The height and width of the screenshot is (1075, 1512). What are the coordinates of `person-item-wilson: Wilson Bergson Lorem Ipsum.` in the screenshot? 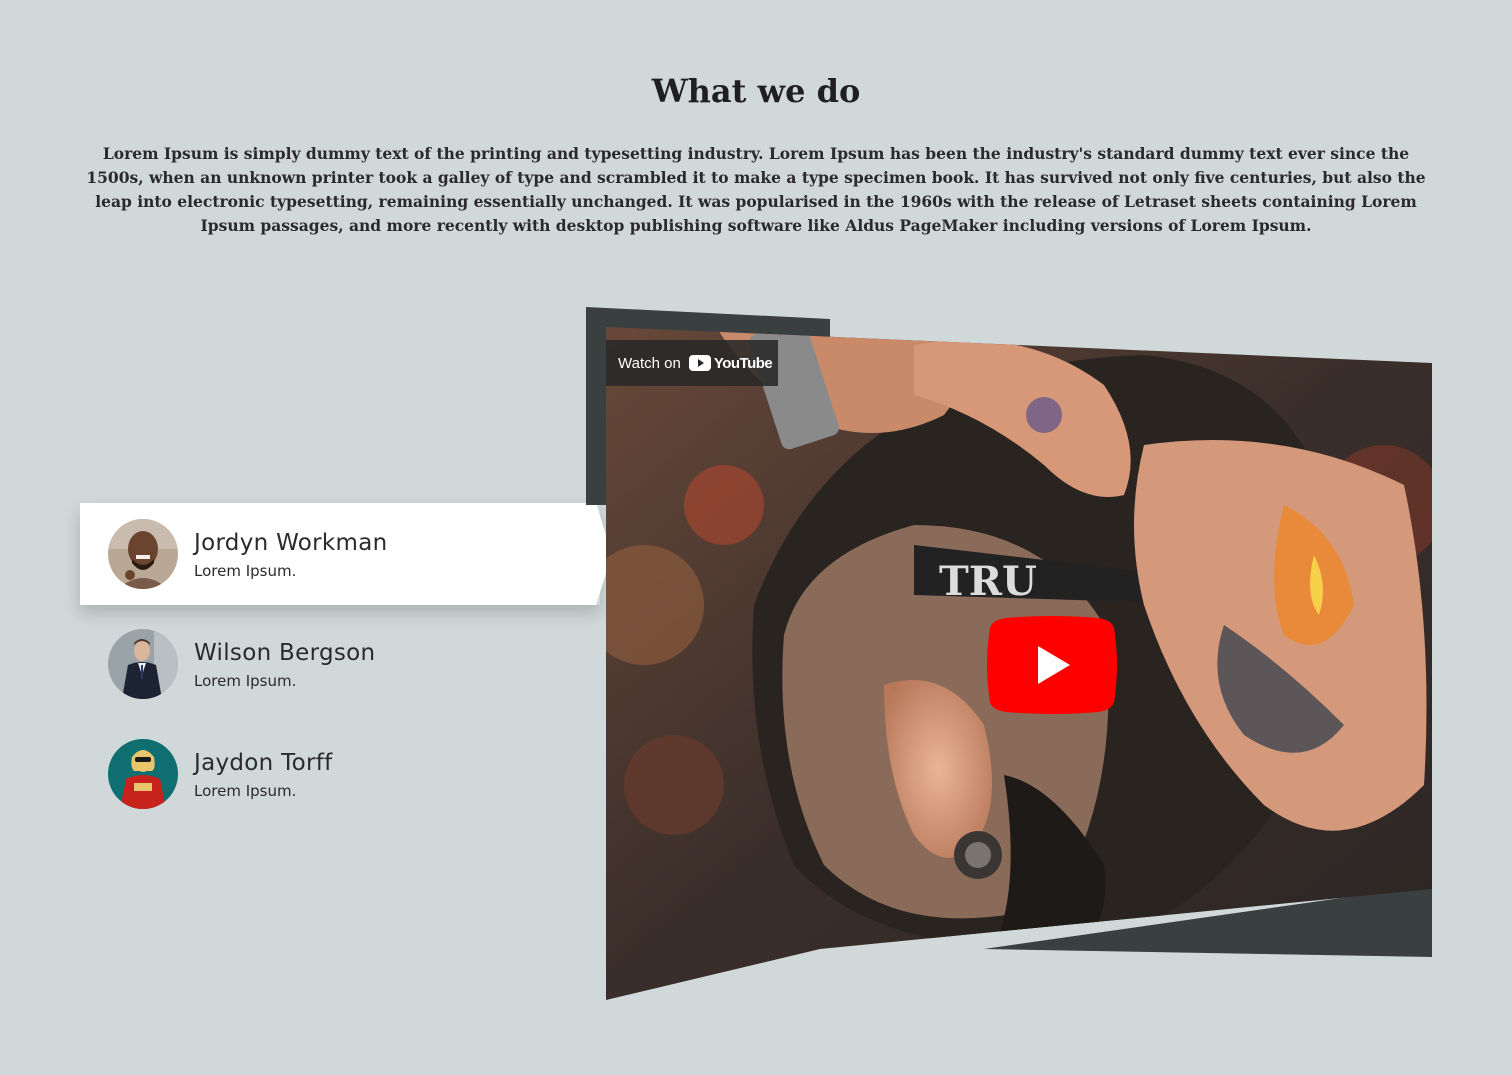 It's located at (350, 664).